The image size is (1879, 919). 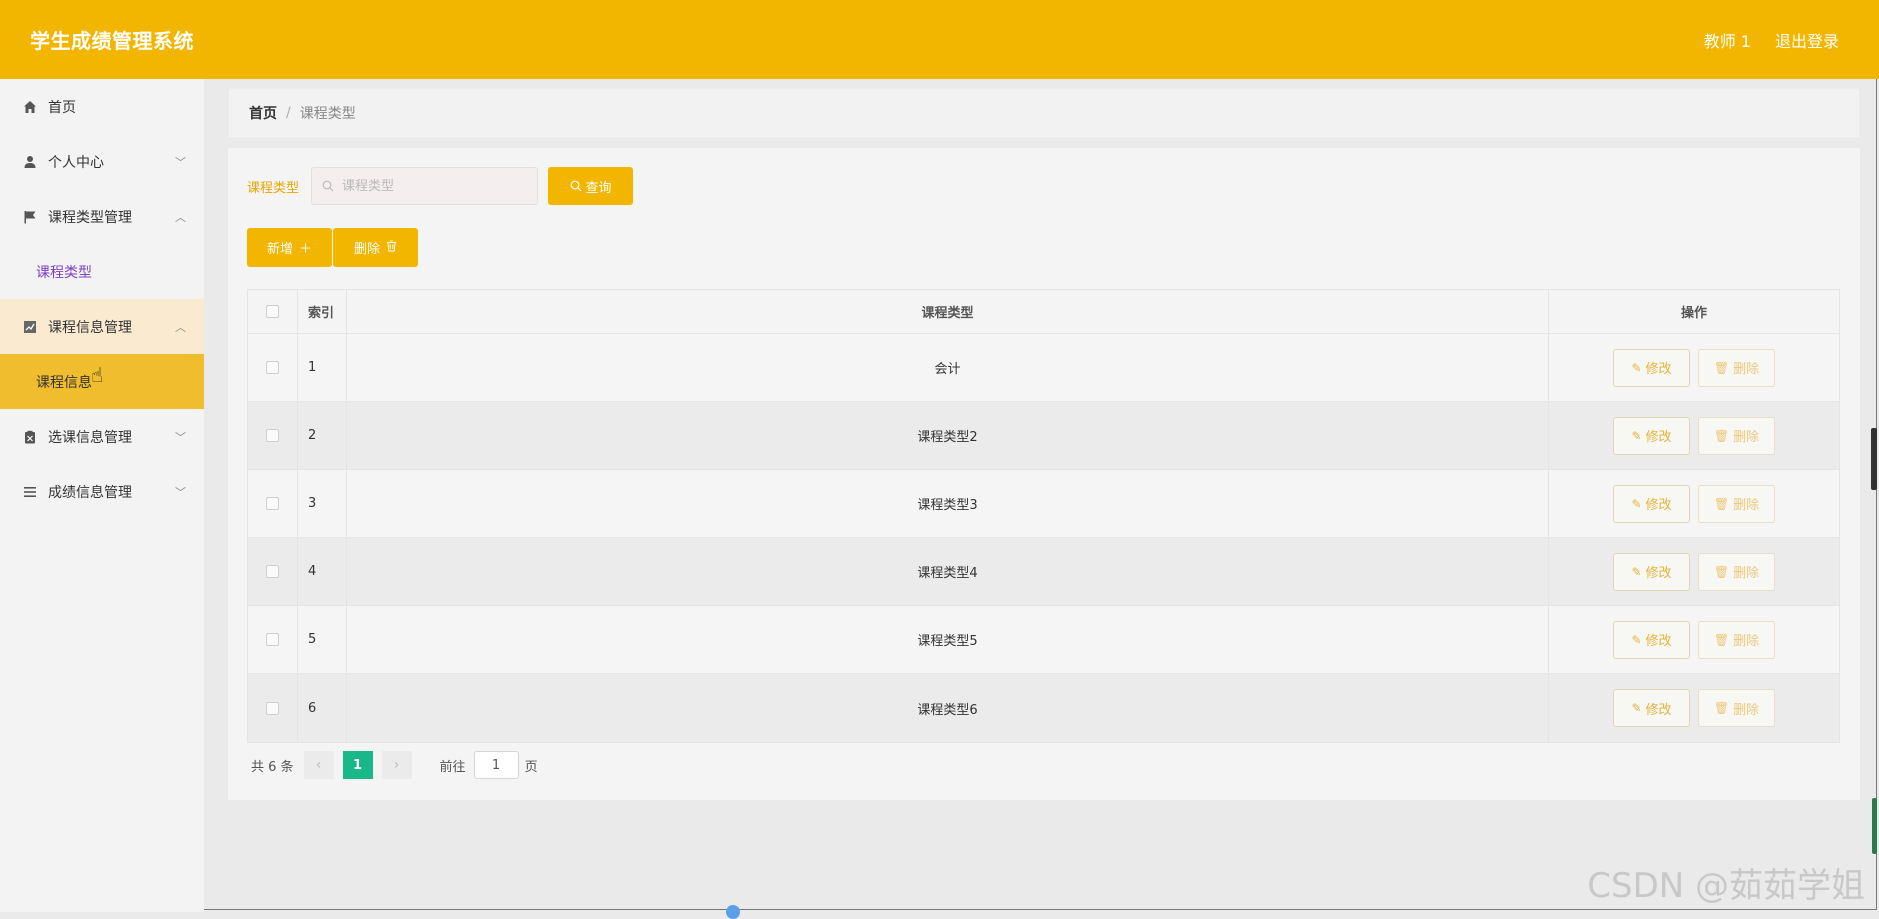 What do you see at coordinates (289, 247) in the screenshot?
I see `add-button: 新增 ＋` at bounding box center [289, 247].